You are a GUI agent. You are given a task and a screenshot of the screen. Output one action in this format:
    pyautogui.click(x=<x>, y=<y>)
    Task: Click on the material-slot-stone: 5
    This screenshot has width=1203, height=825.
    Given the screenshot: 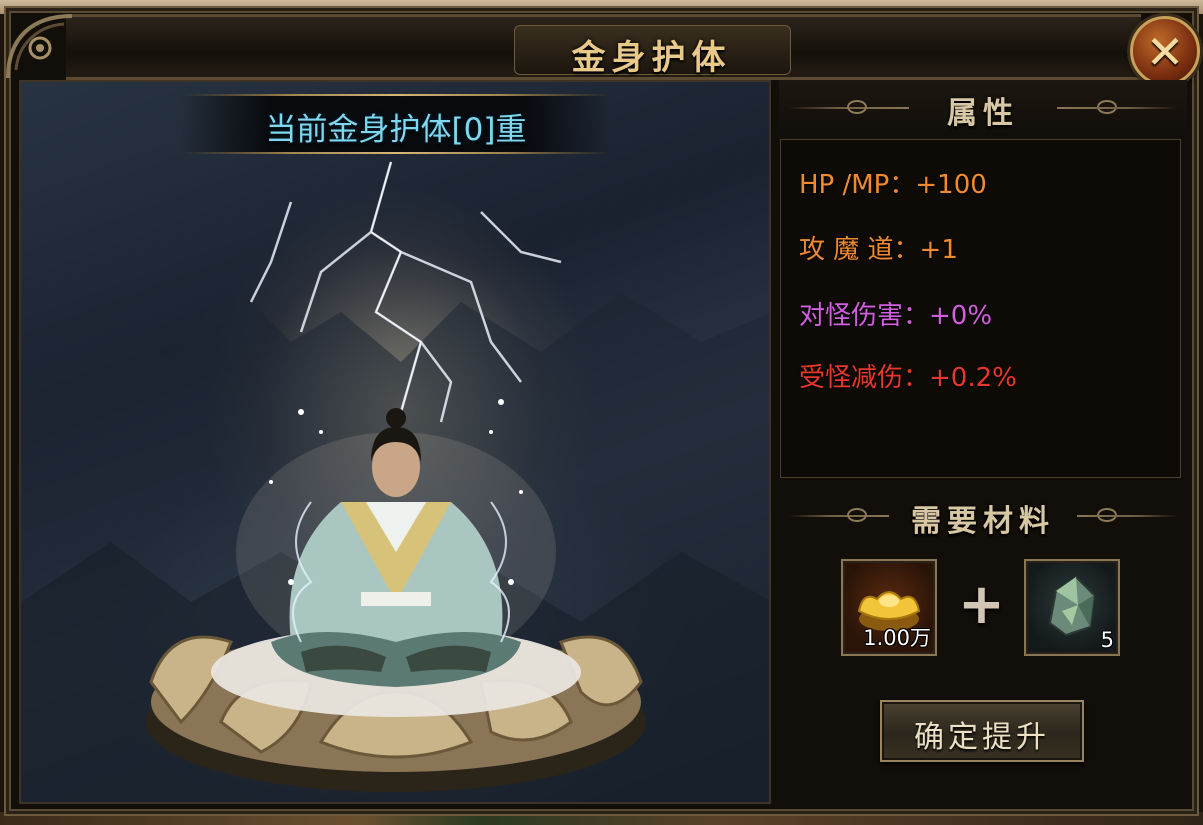 What is the action you would take?
    pyautogui.click(x=1072, y=607)
    